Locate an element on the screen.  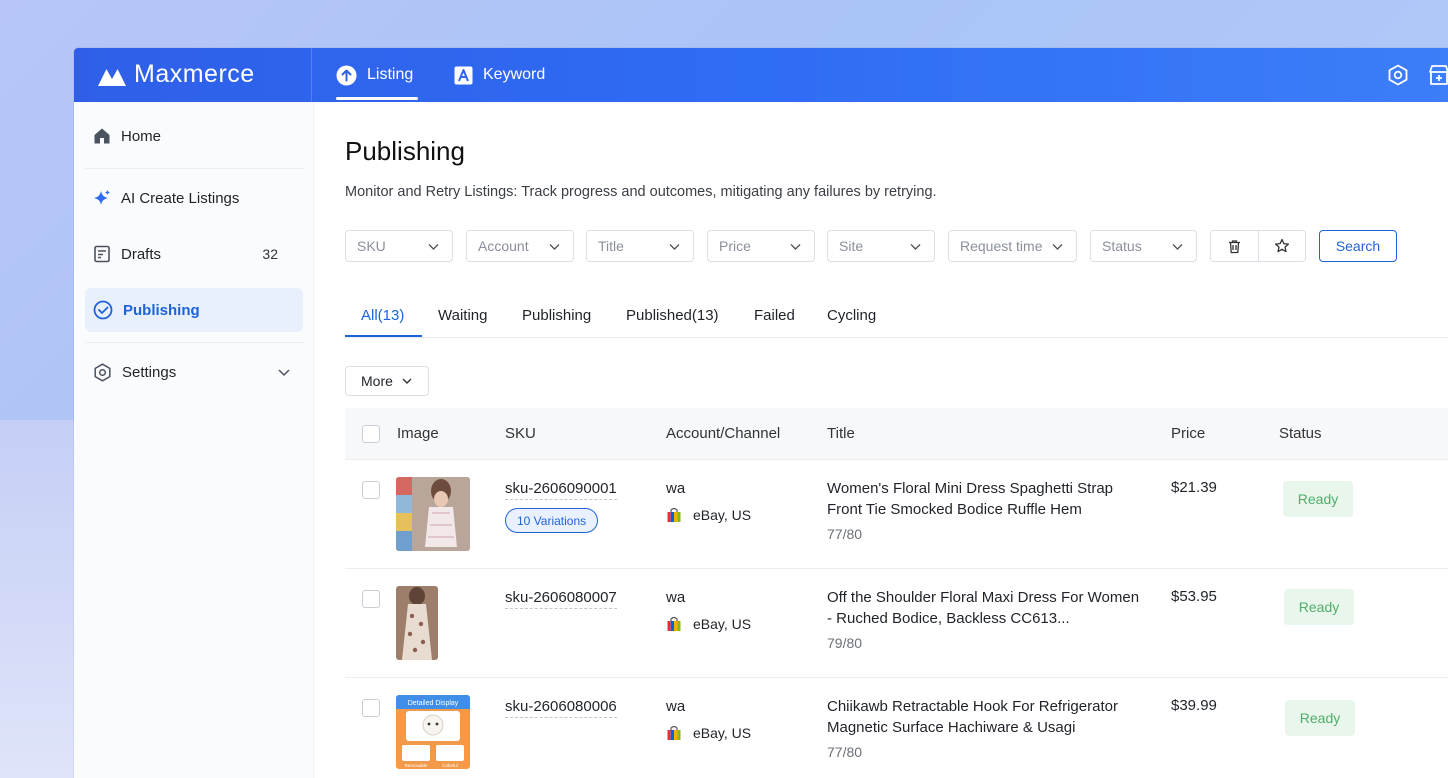
column-header-image: Image is located at coordinates (418, 433).